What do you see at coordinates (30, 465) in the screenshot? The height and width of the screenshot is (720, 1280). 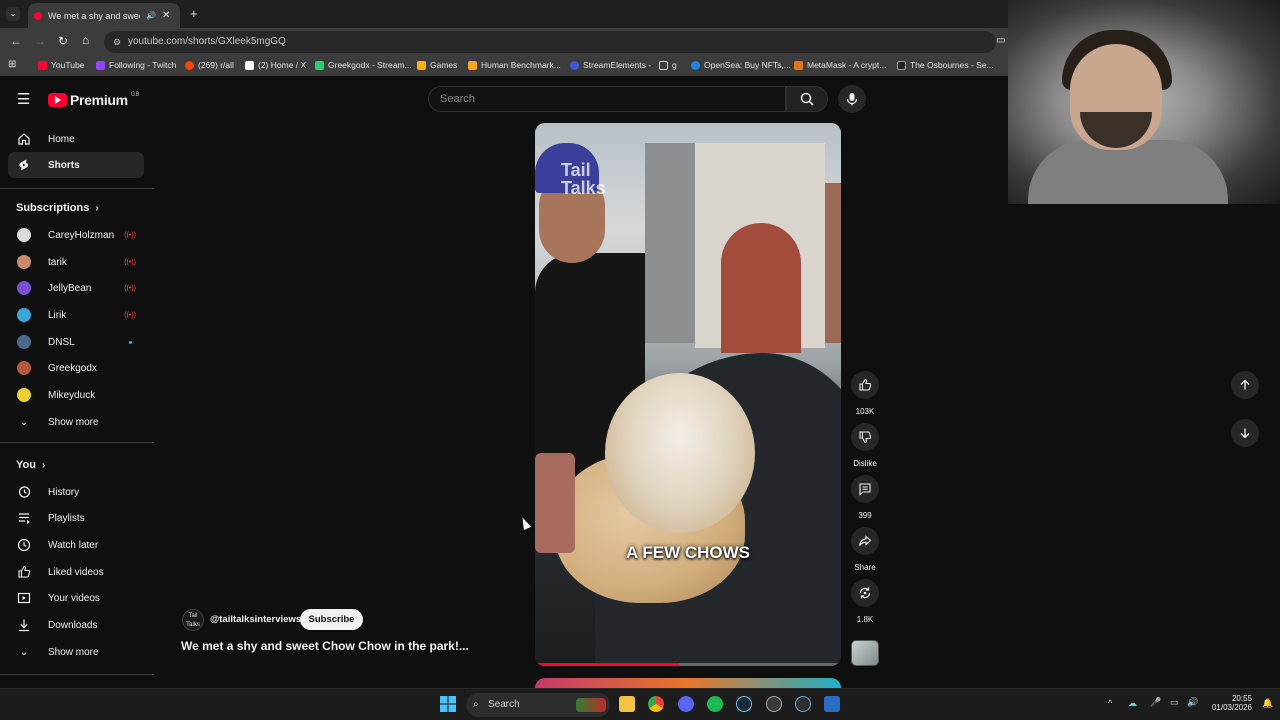 I see `you-heading: You ›` at bounding box center [30, 465].